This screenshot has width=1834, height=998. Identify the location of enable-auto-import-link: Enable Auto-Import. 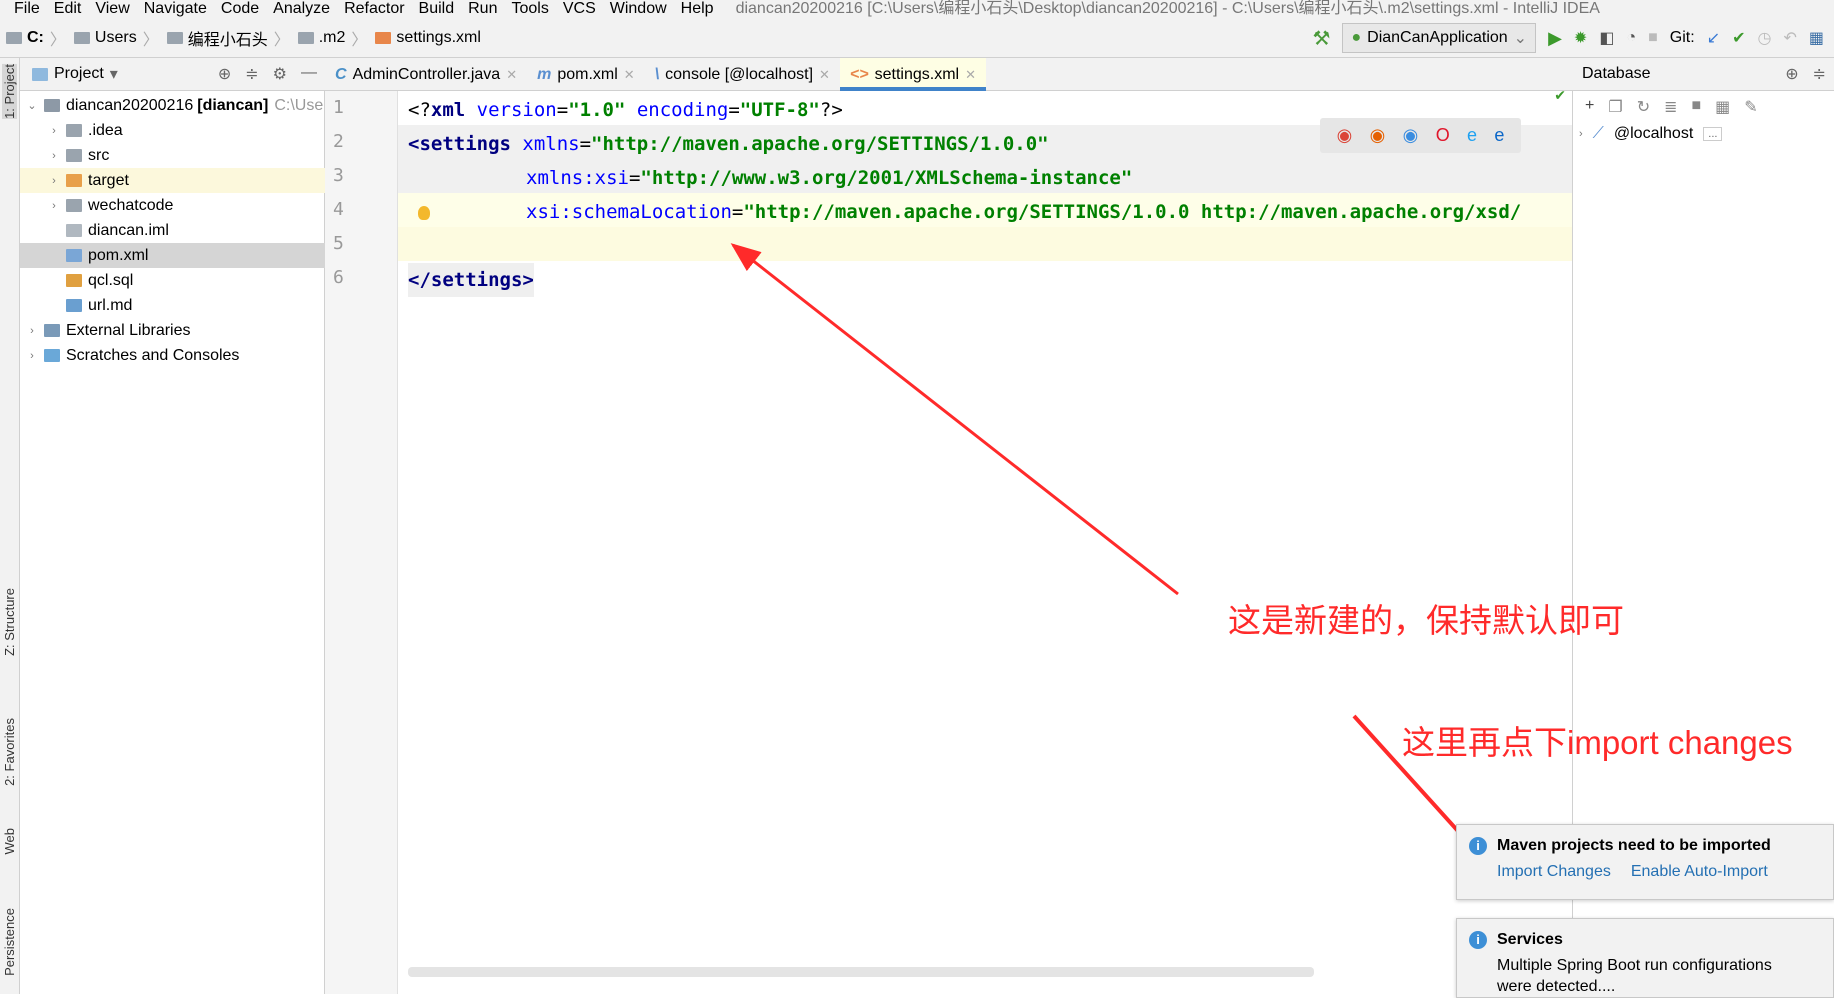
(1699, 871).